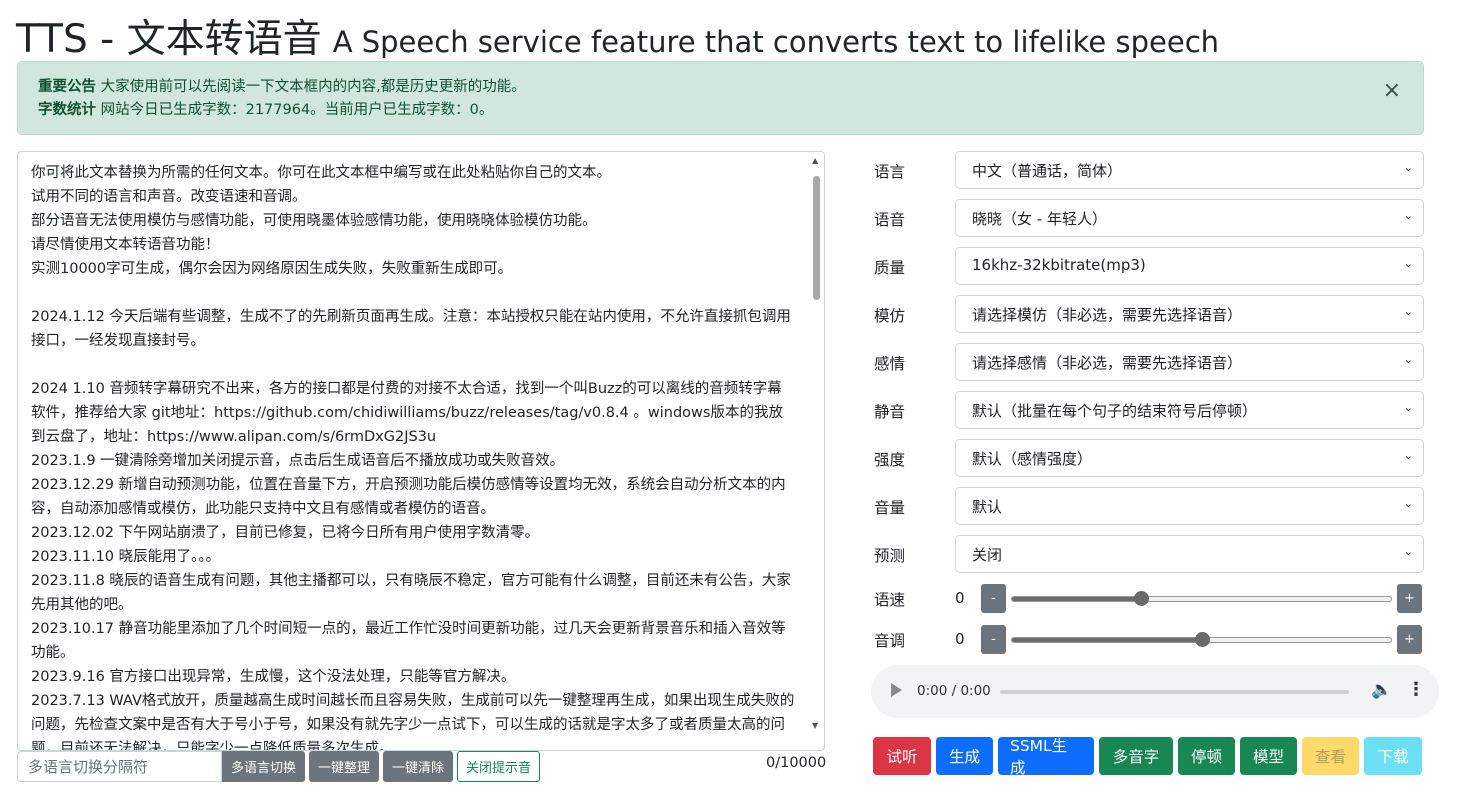 This screenshot has width=1465, height=787. I want to click on speed-row: 语速 0 - +, so click(1149, 599).